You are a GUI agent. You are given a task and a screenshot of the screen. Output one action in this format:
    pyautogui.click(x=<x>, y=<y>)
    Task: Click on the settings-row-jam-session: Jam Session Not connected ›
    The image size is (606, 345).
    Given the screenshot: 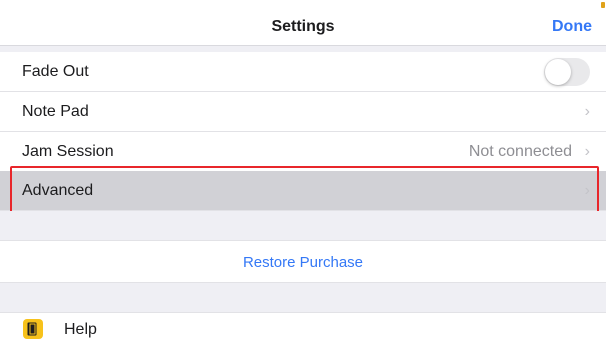 What is the action you would take?
    pyautogui.click(x=303, y=152)
    